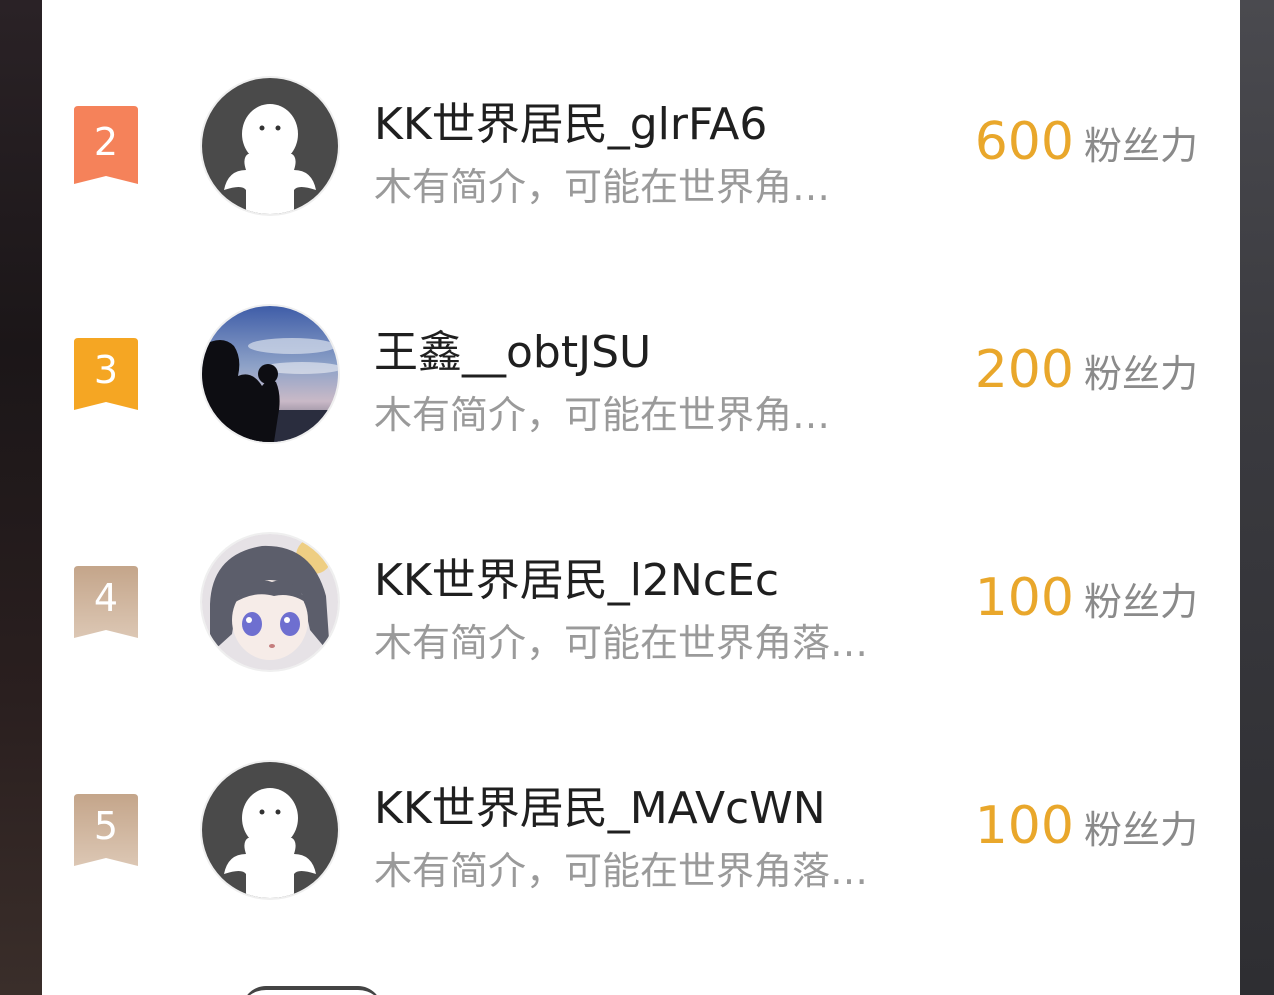 The width and height of the screenshot is (1274, 995). I want to click on next-avatar-edge, so click(312, 990).